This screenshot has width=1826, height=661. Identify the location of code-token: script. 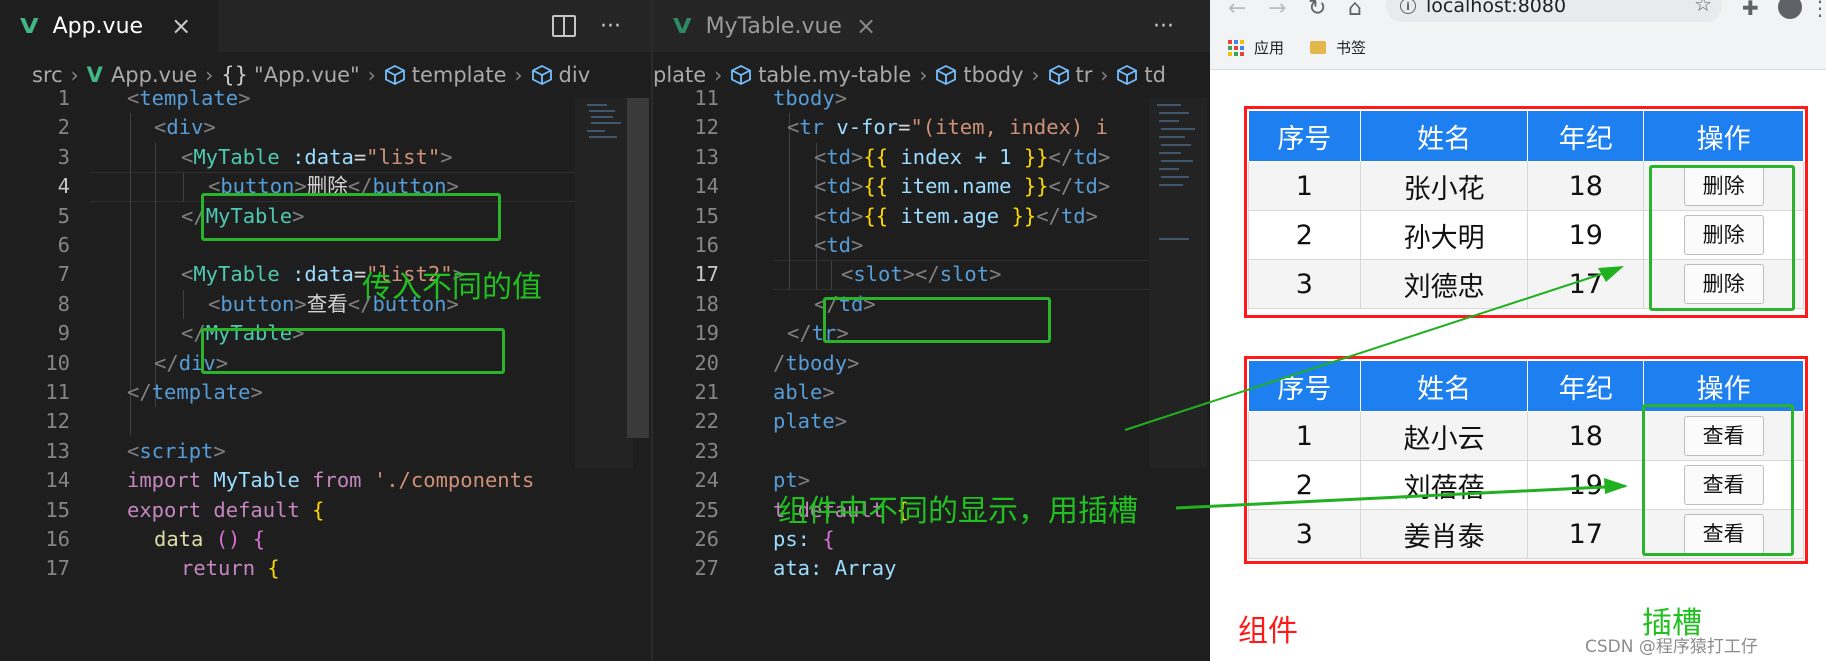
(176, 450).